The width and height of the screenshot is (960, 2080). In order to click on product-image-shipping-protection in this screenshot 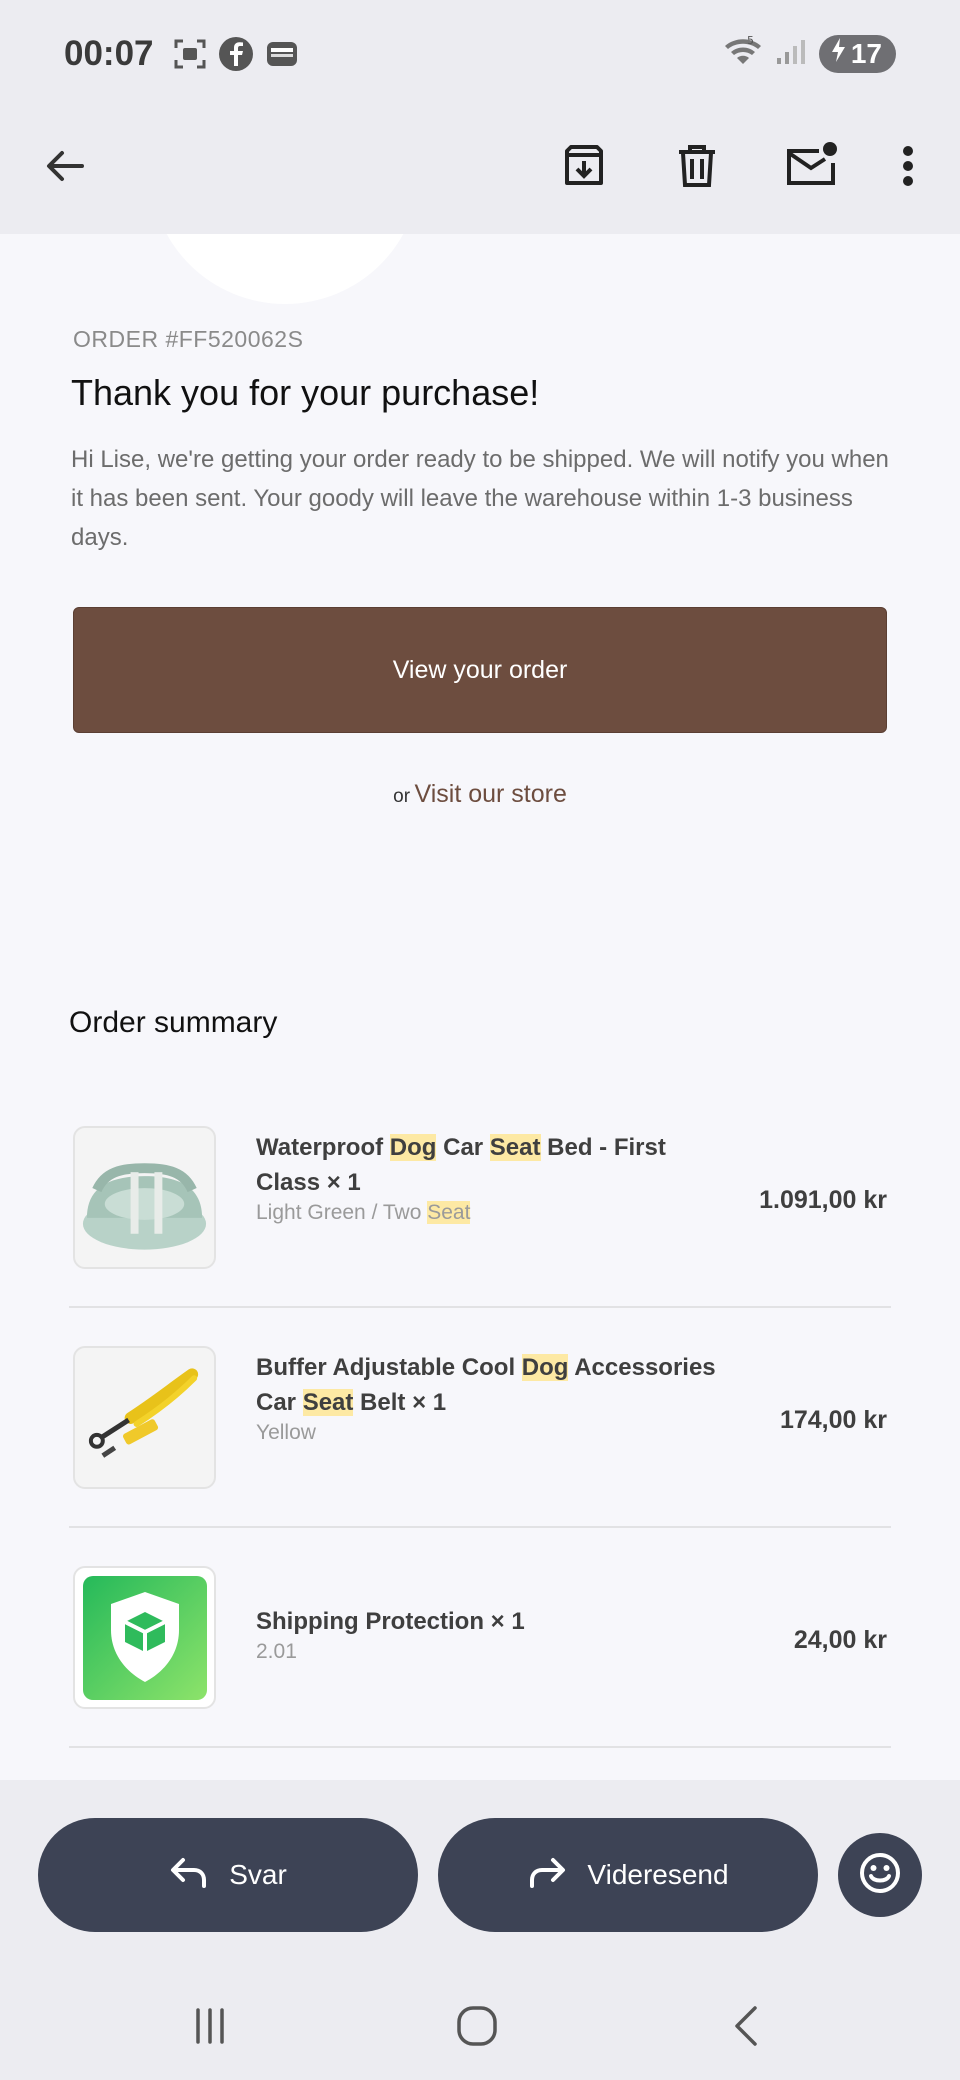, I will do `click(144, 1637)`.